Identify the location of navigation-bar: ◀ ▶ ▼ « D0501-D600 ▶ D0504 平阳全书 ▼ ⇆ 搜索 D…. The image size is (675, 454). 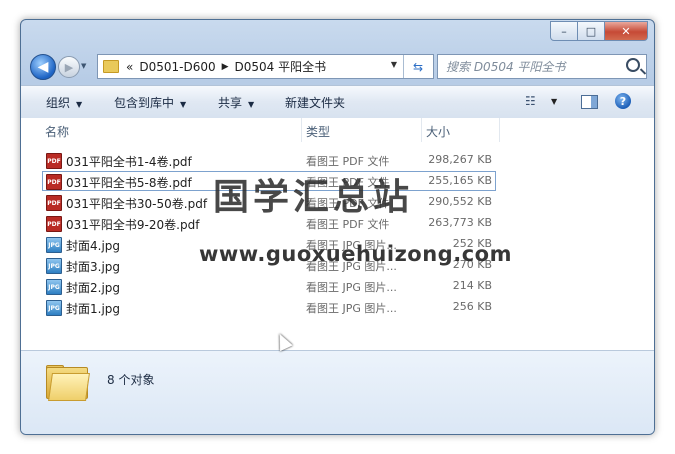
(337, 67).